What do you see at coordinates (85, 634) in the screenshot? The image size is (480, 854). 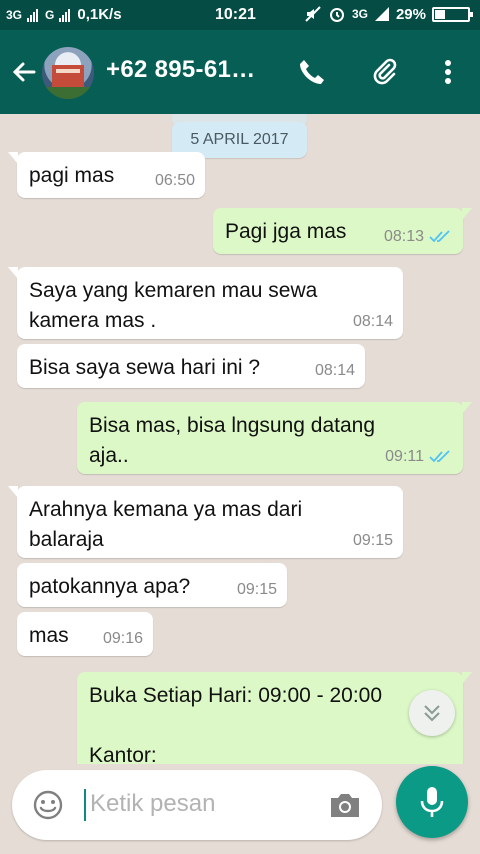 I see `message-incoming: mas 09:16` at bounding box center [85, 634].